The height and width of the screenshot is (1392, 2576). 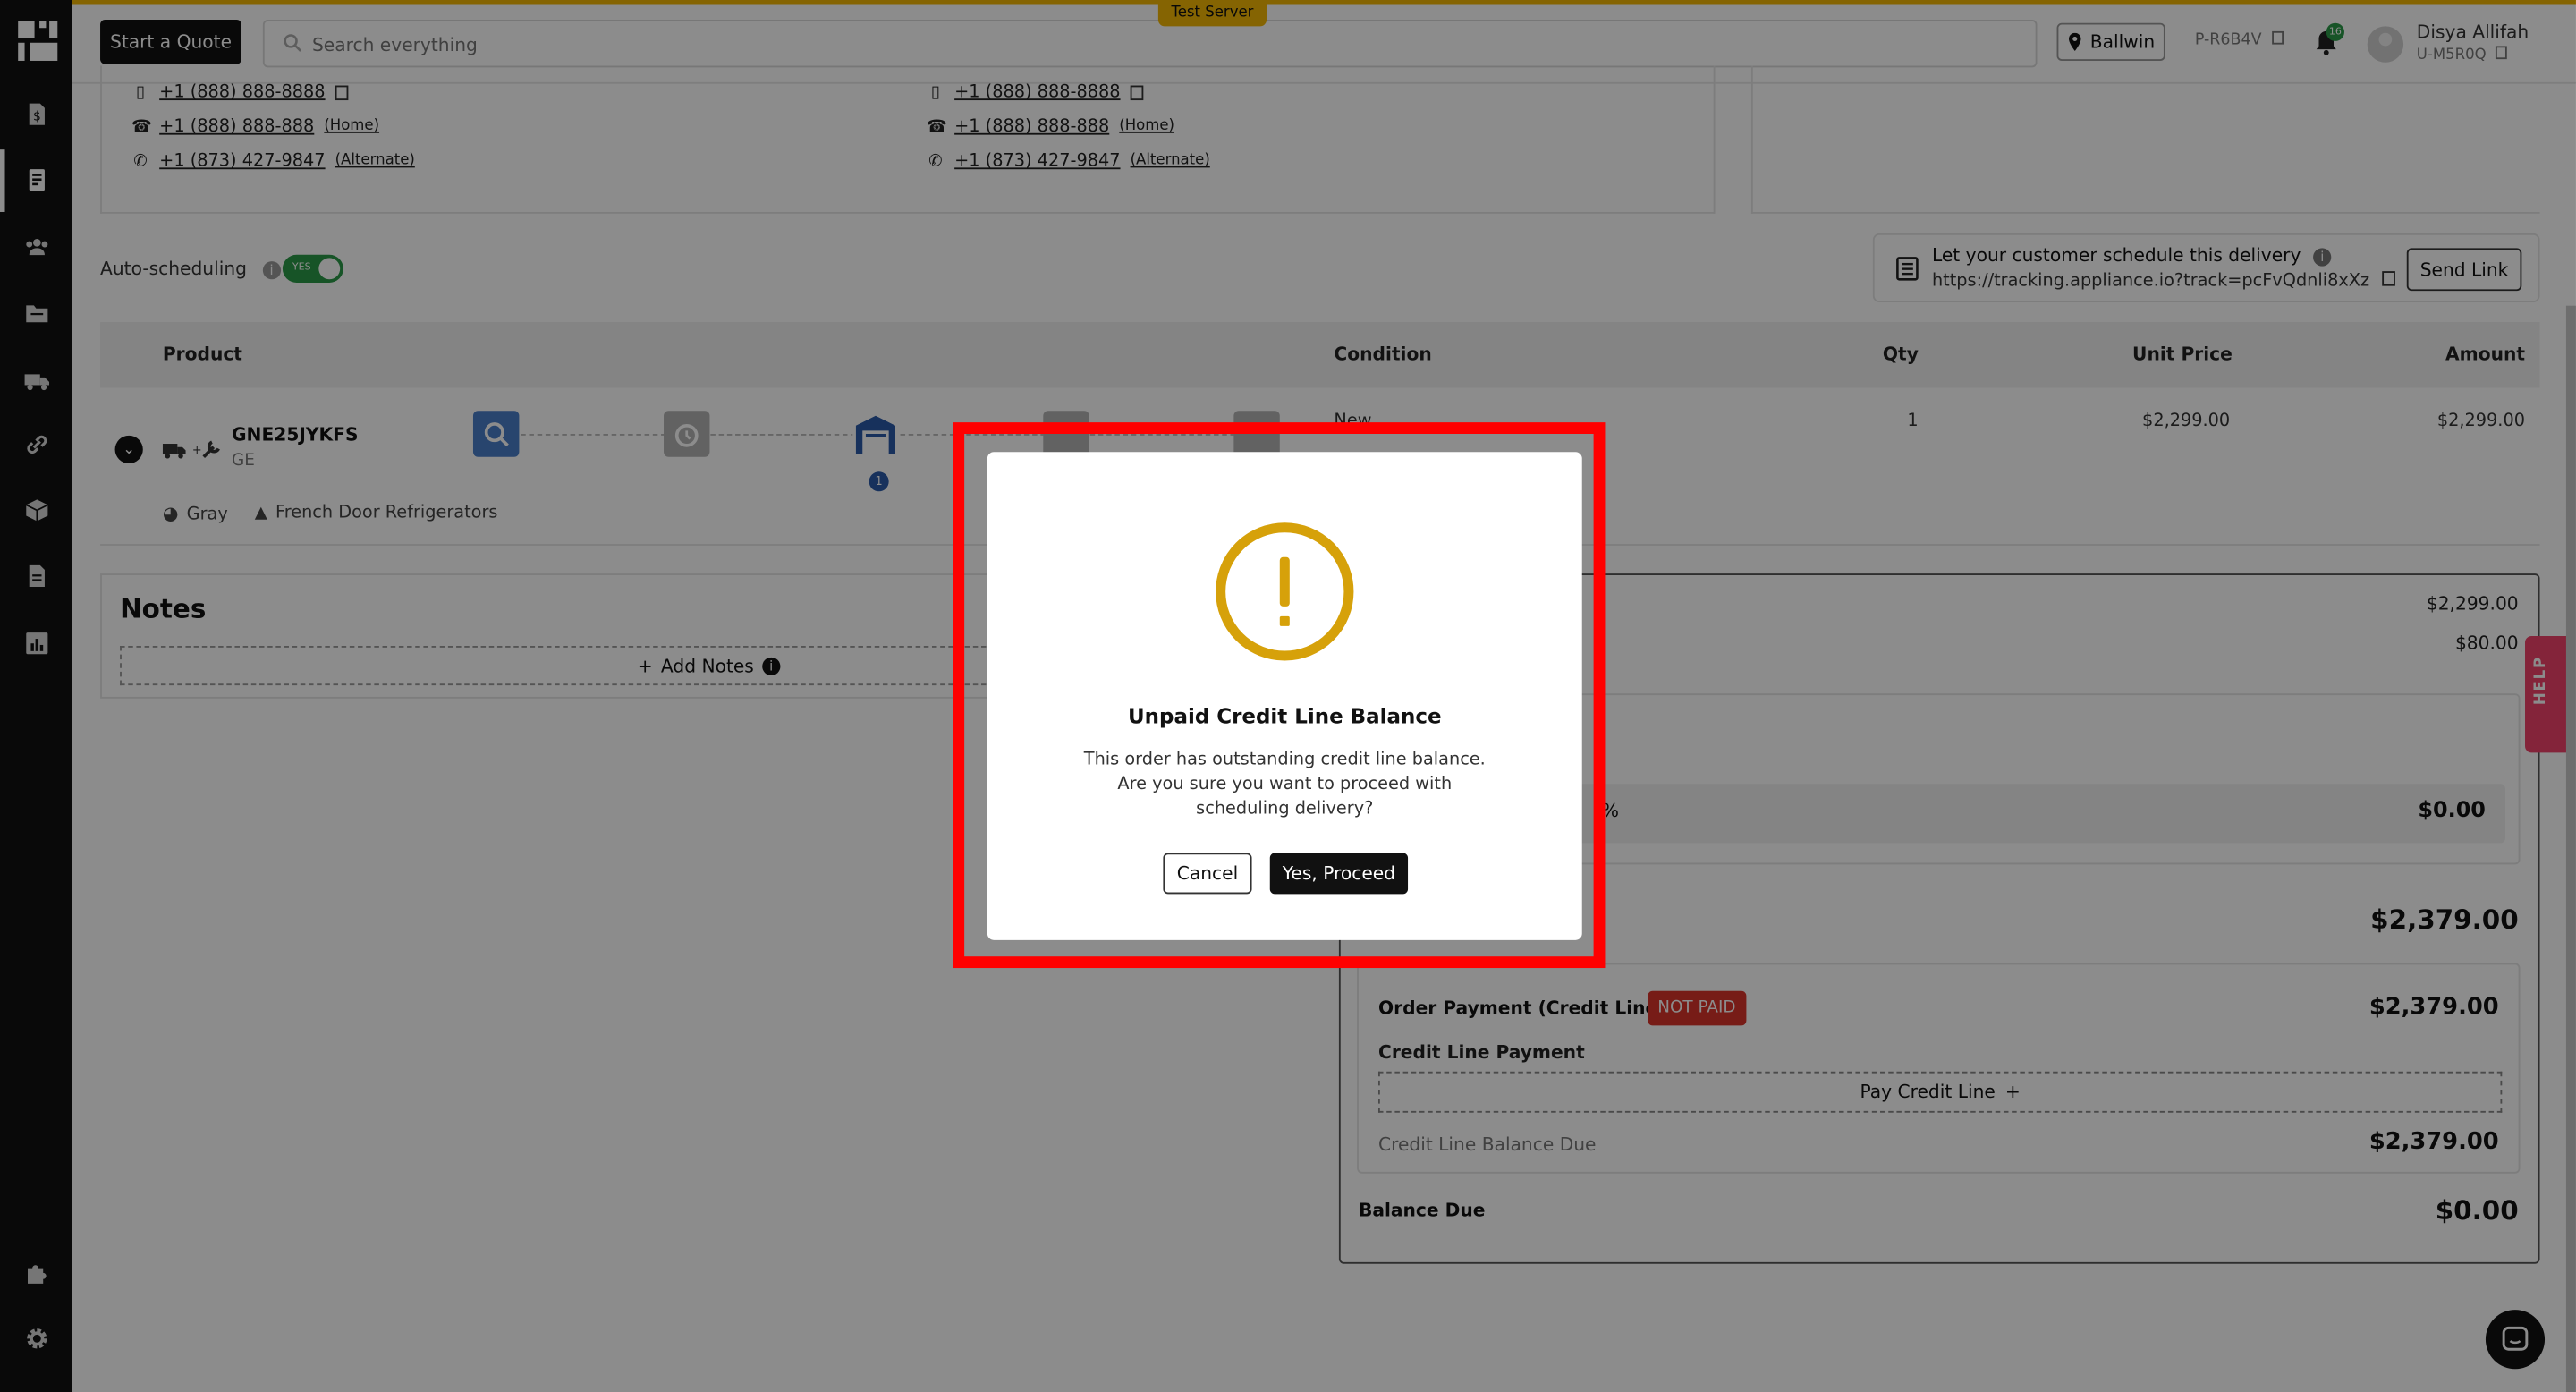 I want to click on warning-exclamation-icon, so click(x=1285, y=591).